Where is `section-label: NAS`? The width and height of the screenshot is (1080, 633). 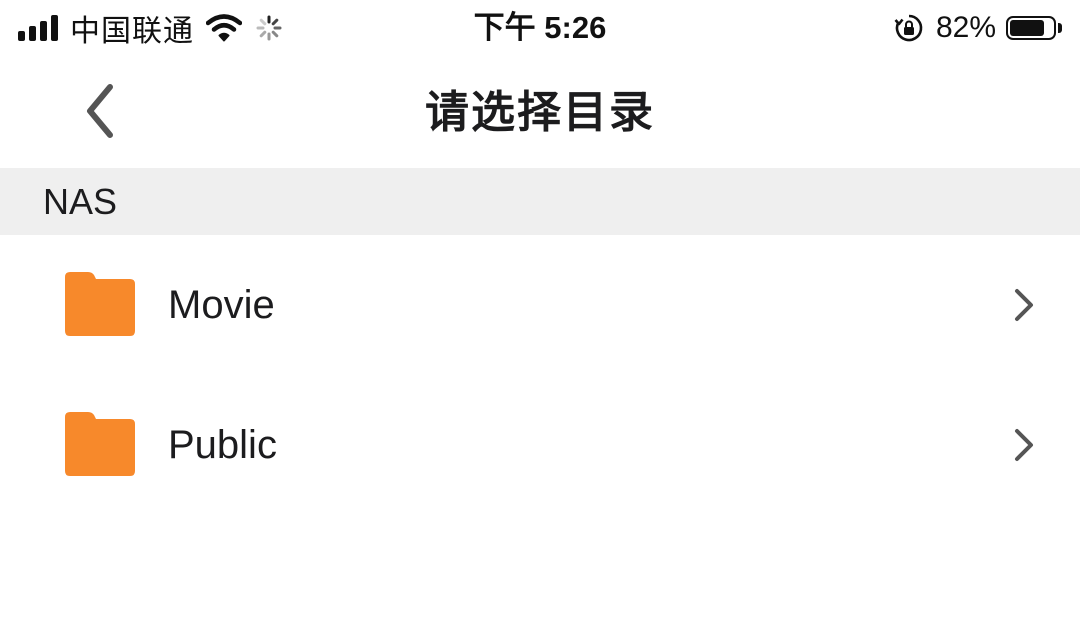 section-label: NAS is located at coordinates (80, 201).